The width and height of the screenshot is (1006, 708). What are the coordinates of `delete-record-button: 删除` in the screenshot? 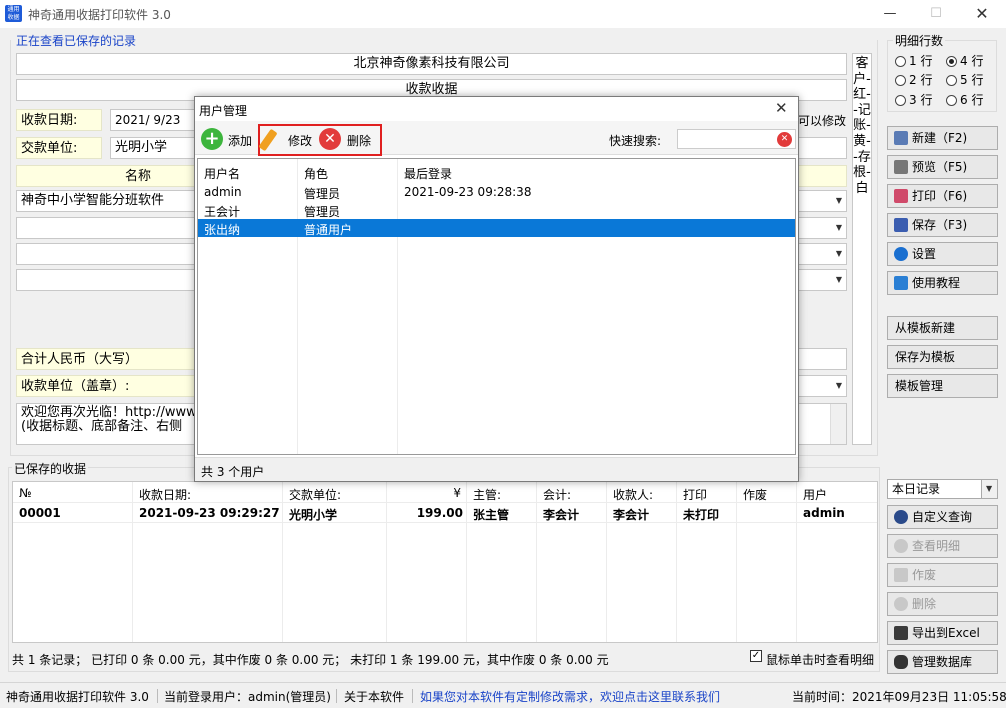 It's located at (942, 604).